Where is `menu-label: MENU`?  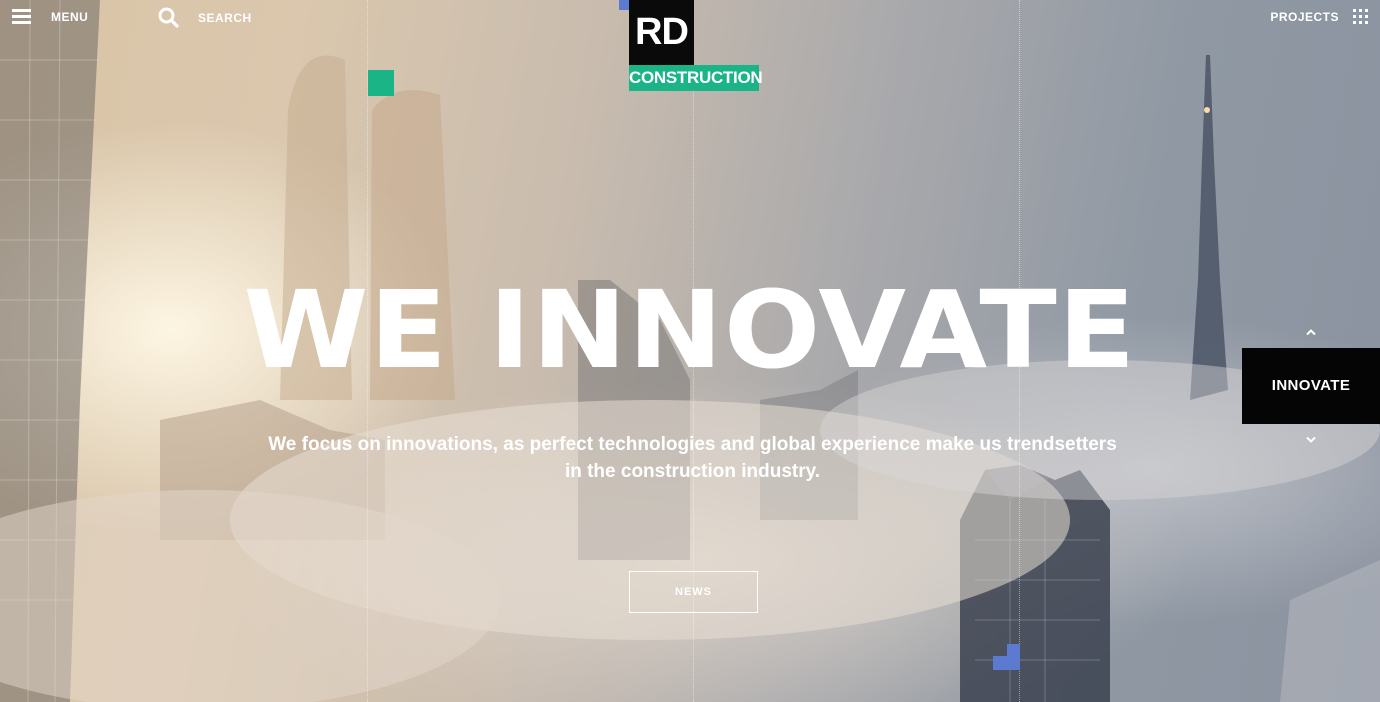
menu-label: MENU is located at coordinates (70, 16).